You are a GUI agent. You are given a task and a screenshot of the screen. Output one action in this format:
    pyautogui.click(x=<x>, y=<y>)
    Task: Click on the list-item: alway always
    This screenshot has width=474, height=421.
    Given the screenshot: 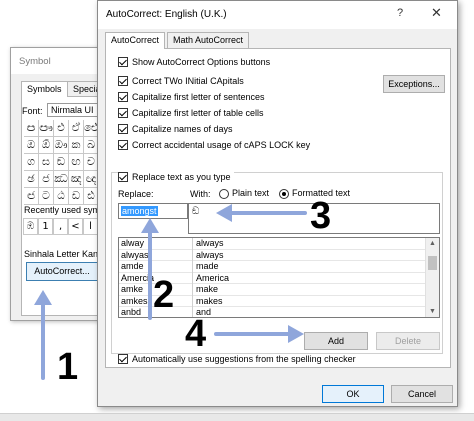 What is the action you would take?
    pyautogui.click(x=272, y=244)
    